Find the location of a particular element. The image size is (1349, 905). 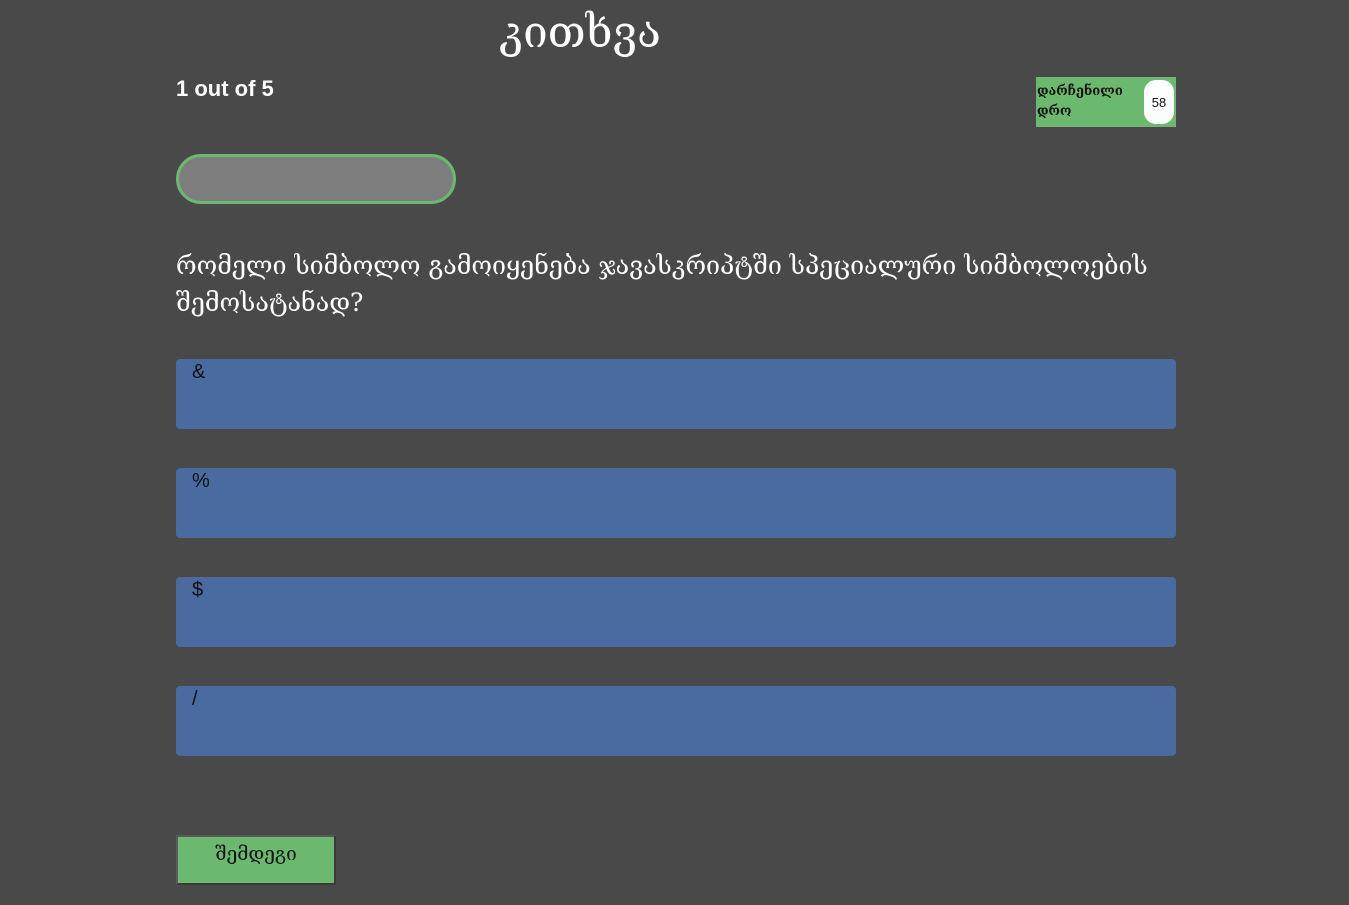

timer-label: დარჩენილი დრო is located at coordinates (1080, 101).